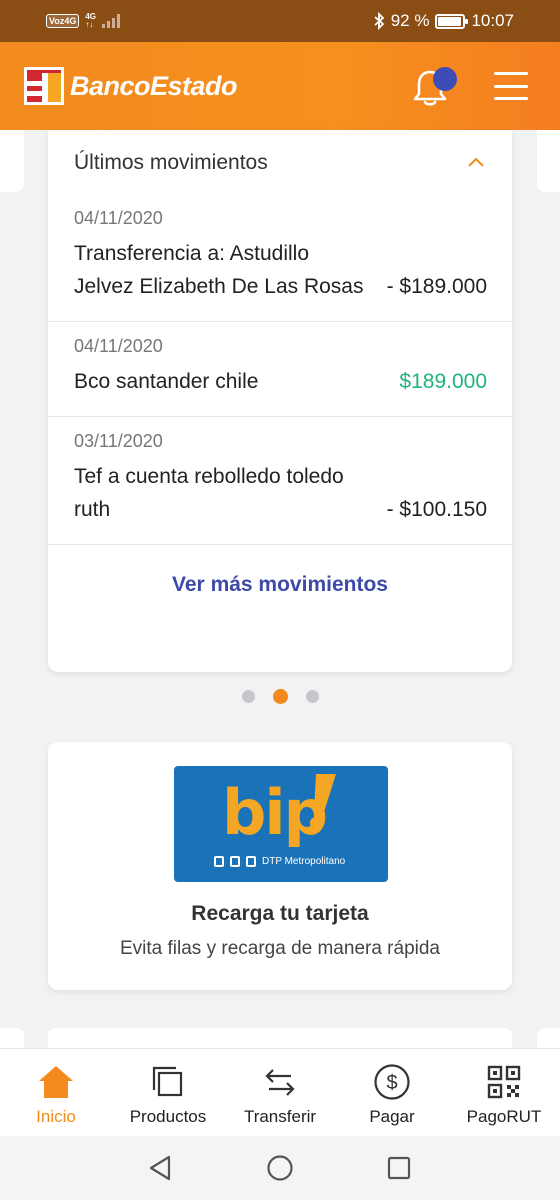 The height and width of the screenshot is (1200, 560). I want to click on hamburger-icon, so click(511, 86).